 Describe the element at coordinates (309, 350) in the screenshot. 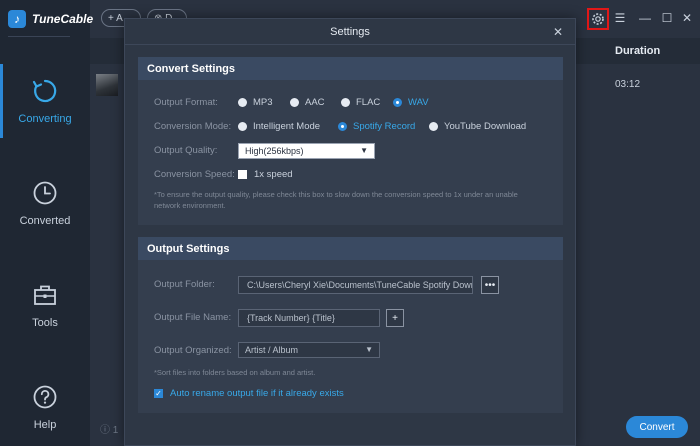

I see `output-organized-select: Artist / Album ▼` at that location.